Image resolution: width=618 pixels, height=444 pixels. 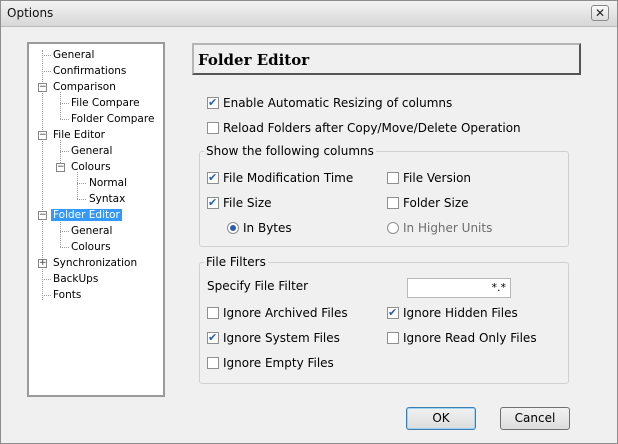 I want to click on tree-item-synchronization: Synchronization, so click(x=95, y=263).